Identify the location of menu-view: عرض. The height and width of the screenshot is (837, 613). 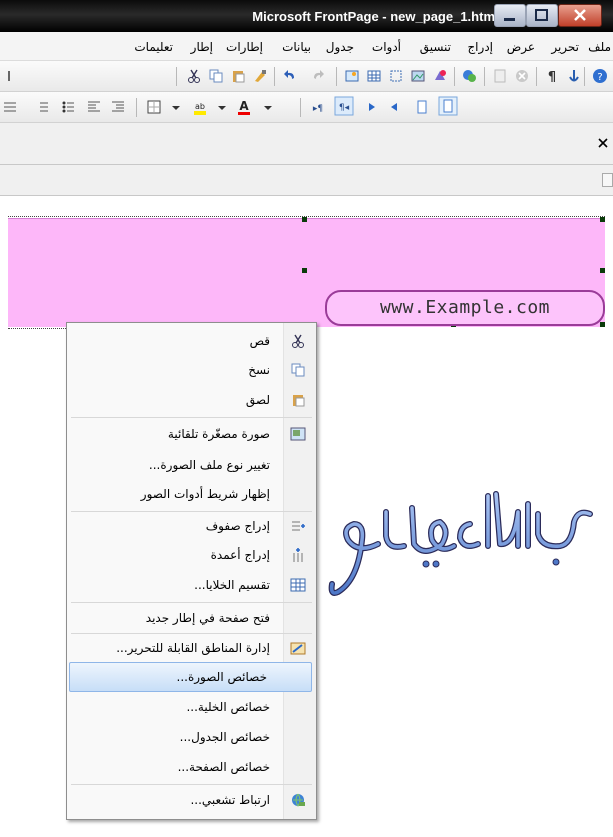
(521, 47).